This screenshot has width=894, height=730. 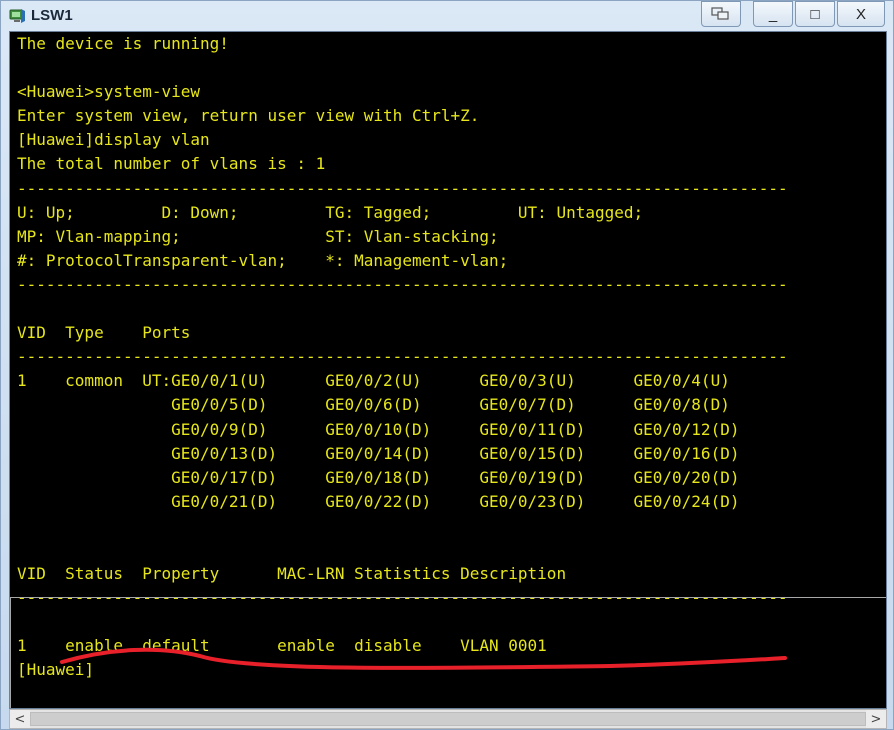 I want to click on scroll-left-button: <, so click(x=20, y=719).